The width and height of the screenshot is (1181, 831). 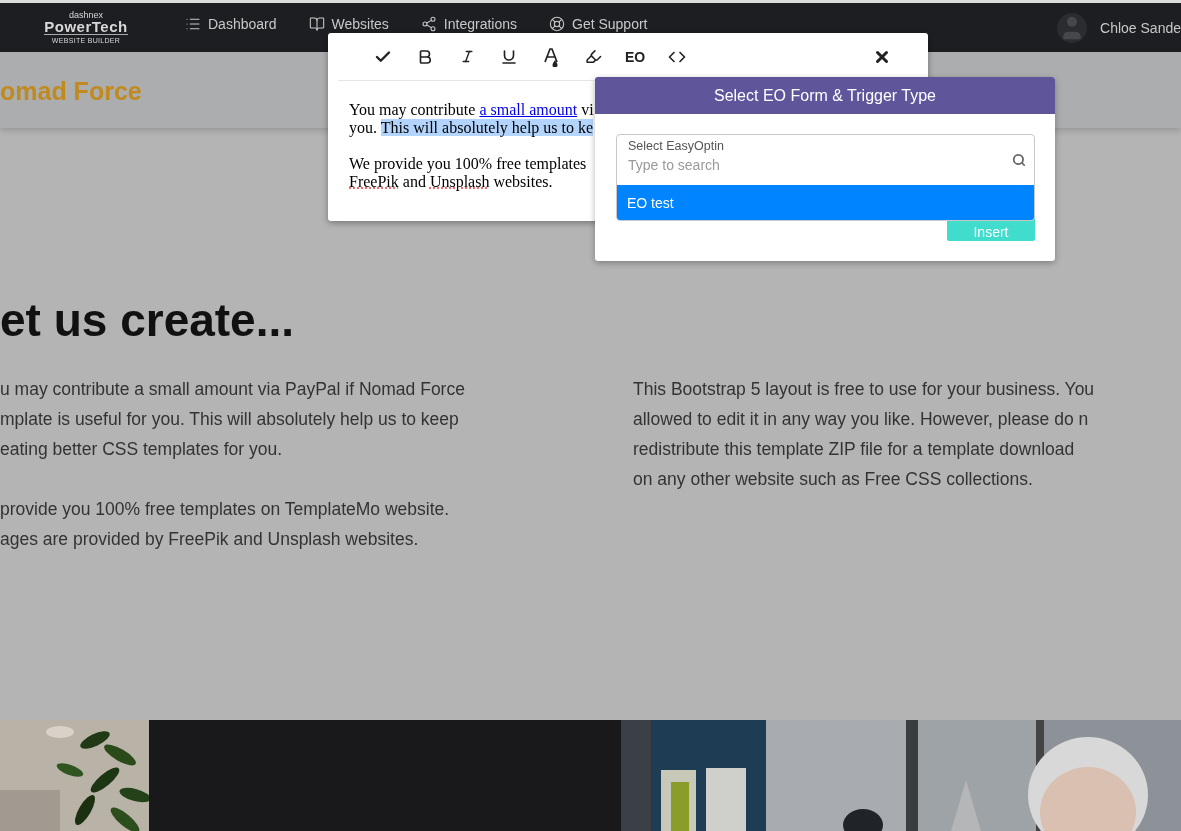 What do you see at coordinates (825, 177) in the screenshot?
I see `search-select: Select EasyOptin Type to search EO test` at bounding box center [825, 177].